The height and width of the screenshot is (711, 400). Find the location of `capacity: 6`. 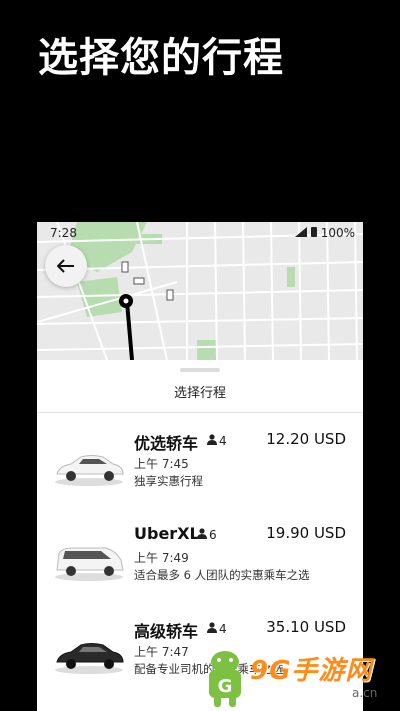

capacity: 6 is located at coordinates (207, 535).